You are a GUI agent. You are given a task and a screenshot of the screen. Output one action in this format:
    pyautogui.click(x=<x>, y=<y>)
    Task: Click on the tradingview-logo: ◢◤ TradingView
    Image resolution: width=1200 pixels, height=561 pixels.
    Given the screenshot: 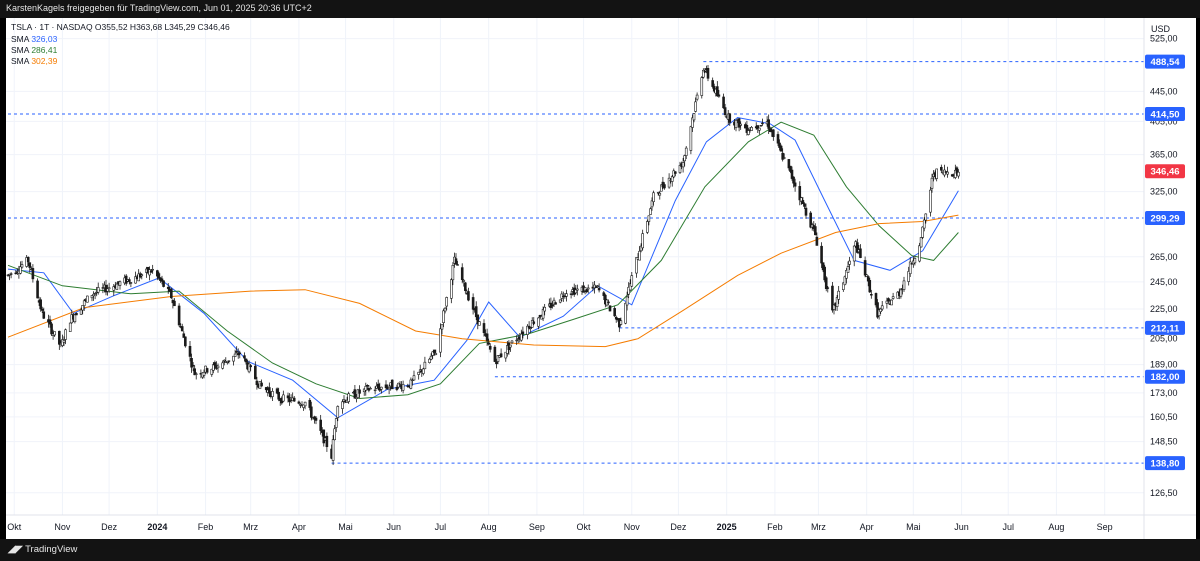 What is the action you would take?
    pyautogui.click(x=42, y=549)
    